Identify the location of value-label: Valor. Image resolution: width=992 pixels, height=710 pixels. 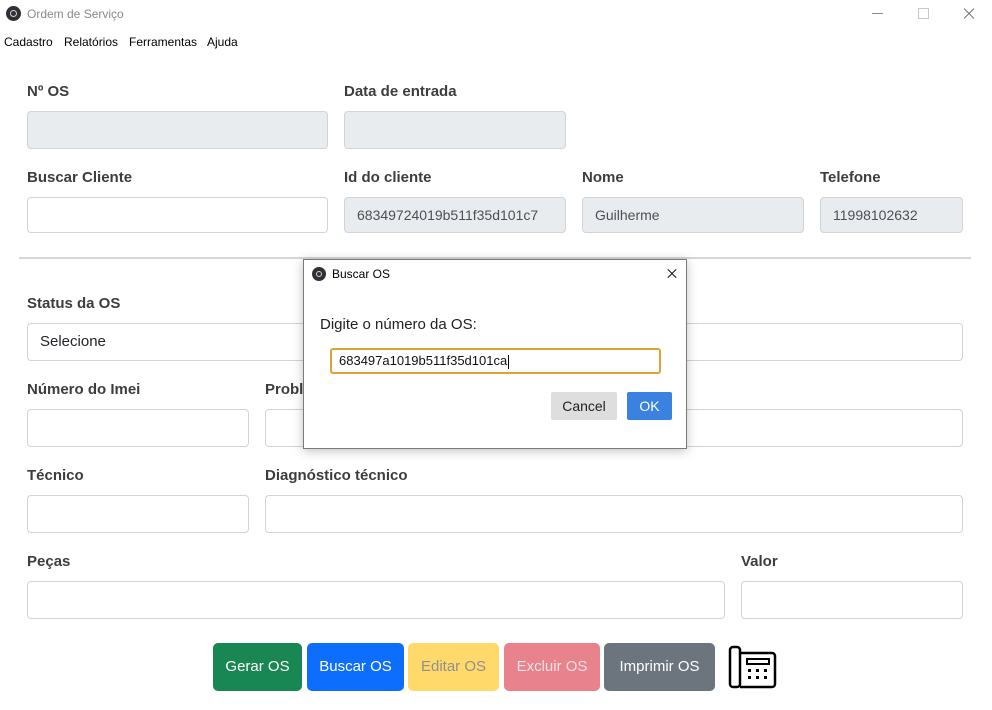
(759, 561).